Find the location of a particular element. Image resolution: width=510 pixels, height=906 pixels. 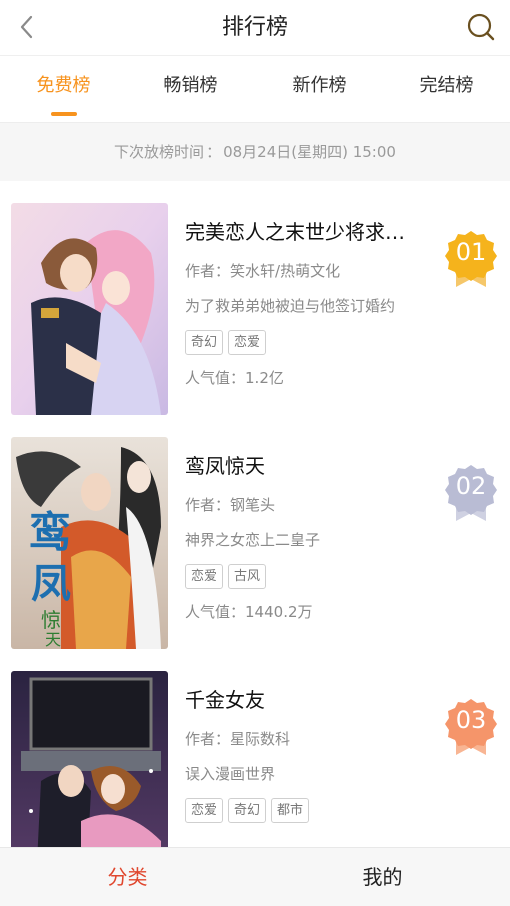

rank-badge: 03 is located at coordinates (471, 727).